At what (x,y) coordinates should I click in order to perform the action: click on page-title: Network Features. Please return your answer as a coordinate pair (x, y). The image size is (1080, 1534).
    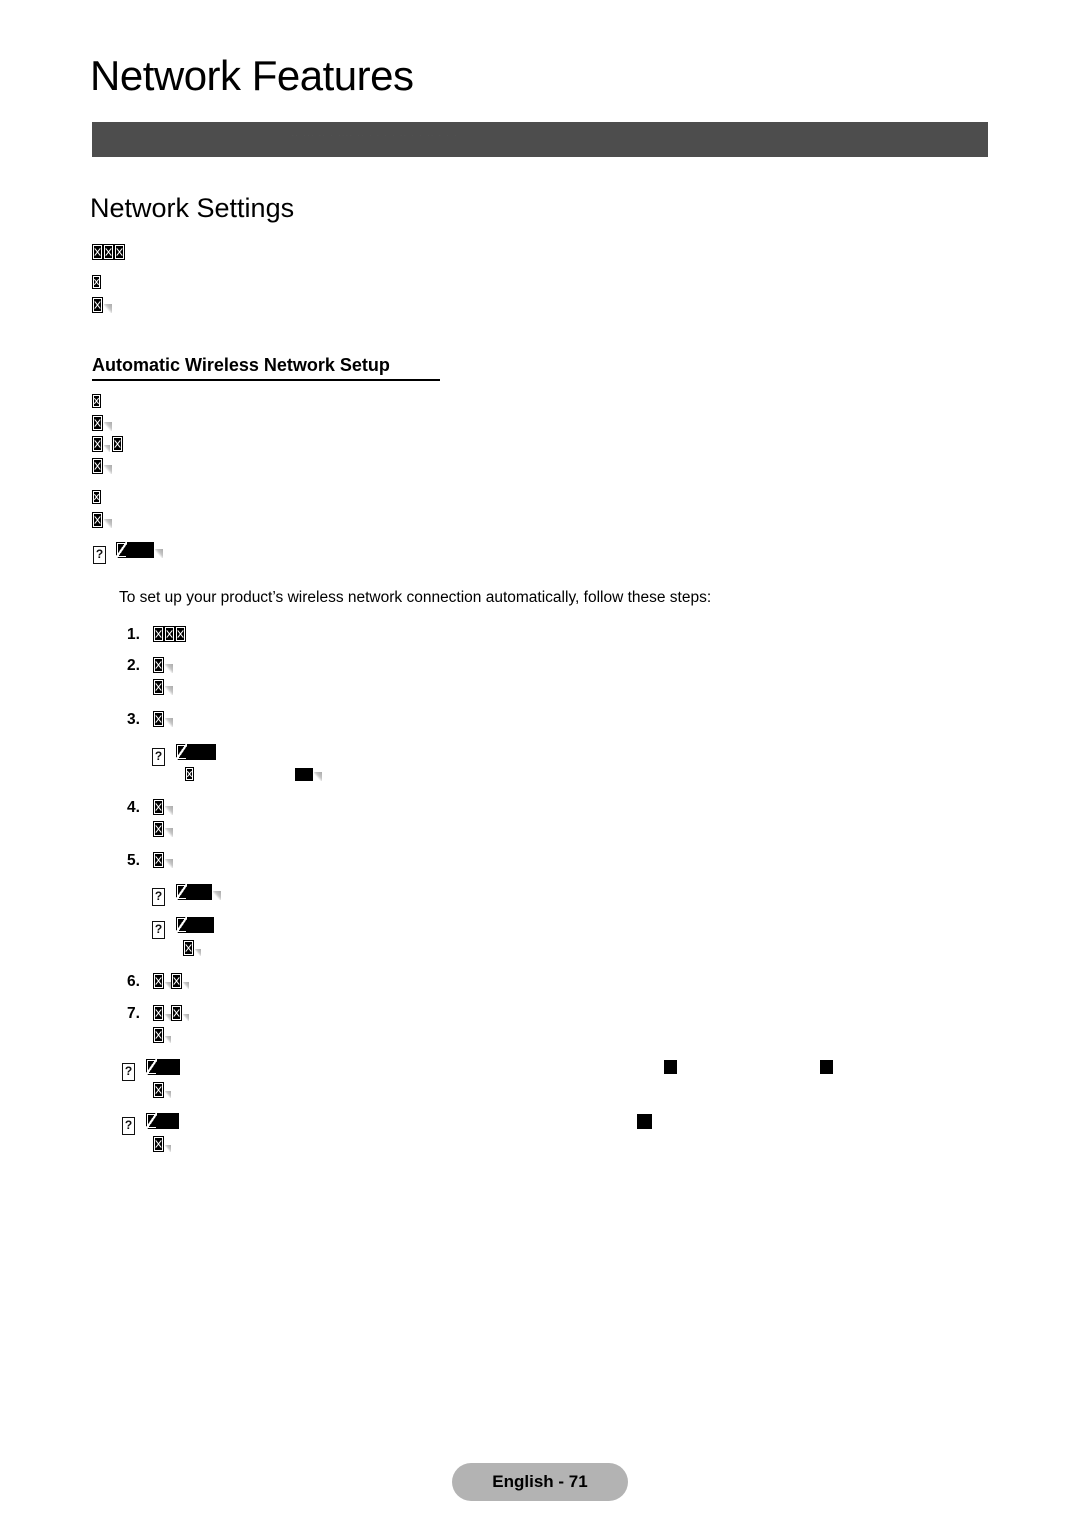
    Looking at the image, I should click on (252, 75).